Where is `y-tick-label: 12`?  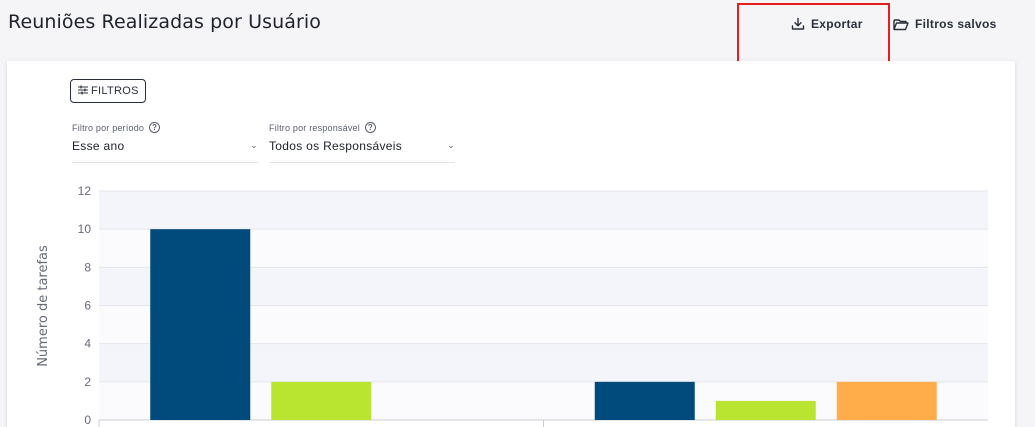 y-tick-label: 12 is located at coordinates (85, 191).